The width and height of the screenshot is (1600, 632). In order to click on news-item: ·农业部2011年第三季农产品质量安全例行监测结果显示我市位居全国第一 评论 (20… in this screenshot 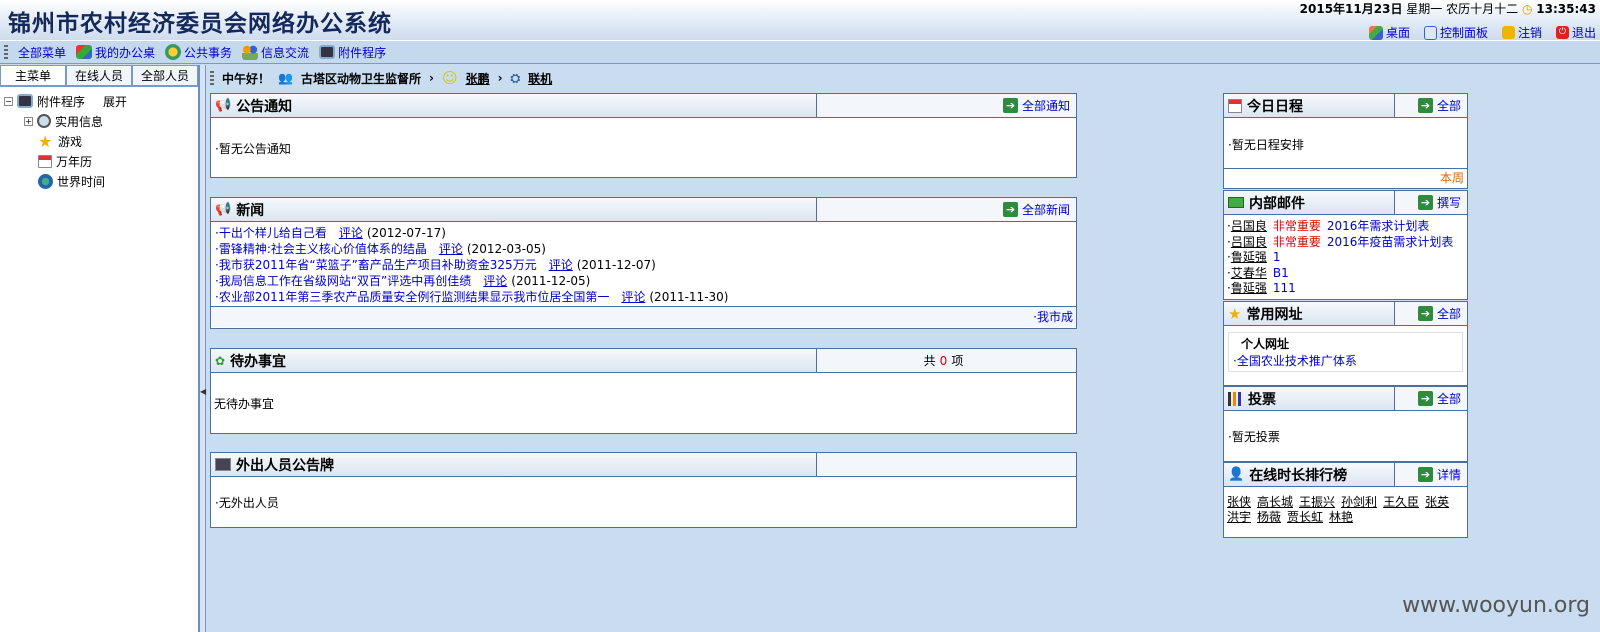, I will do `click(643, 297)`.